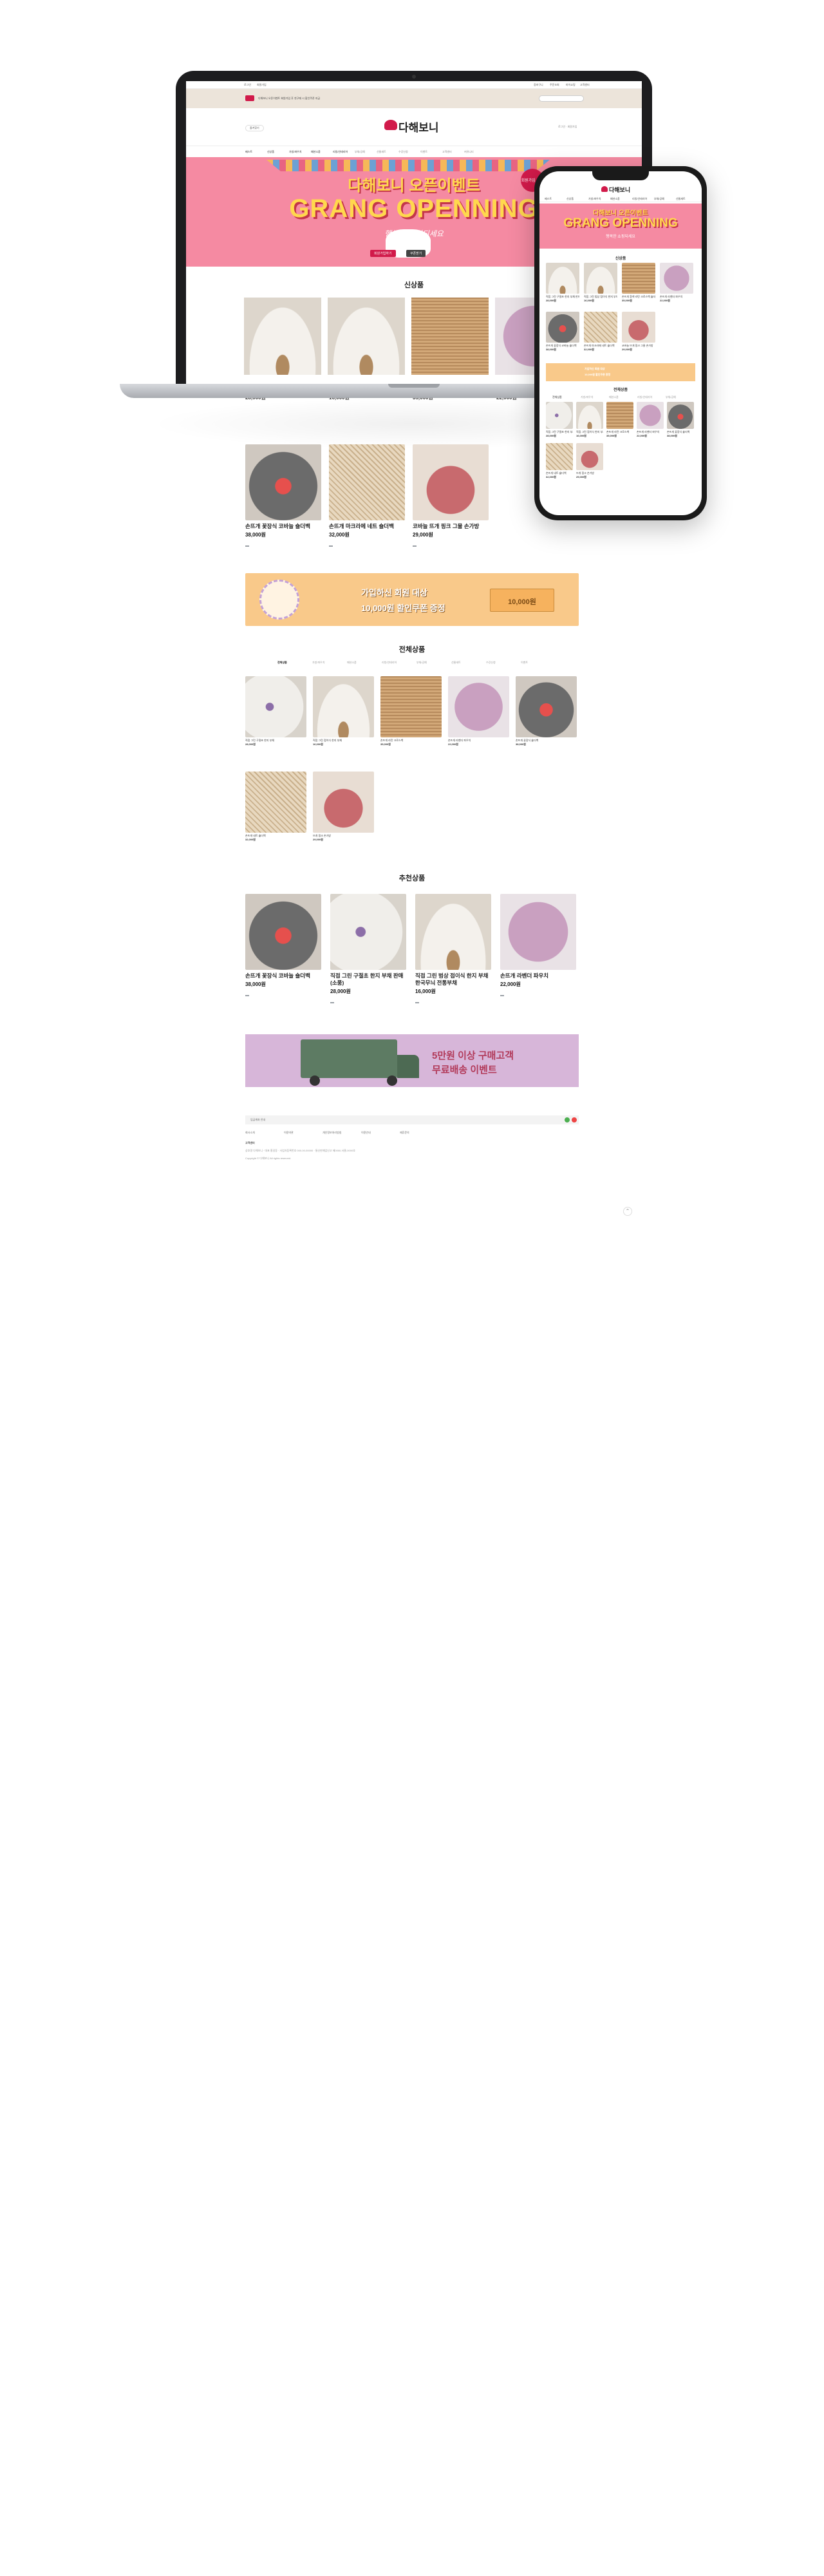 Image resolution: width=824 pixels, height=2576 pixels. Describe the element at coordinates (522, 601) in the screenshot. I see `coupon-ticket: 10,000원` at that location.